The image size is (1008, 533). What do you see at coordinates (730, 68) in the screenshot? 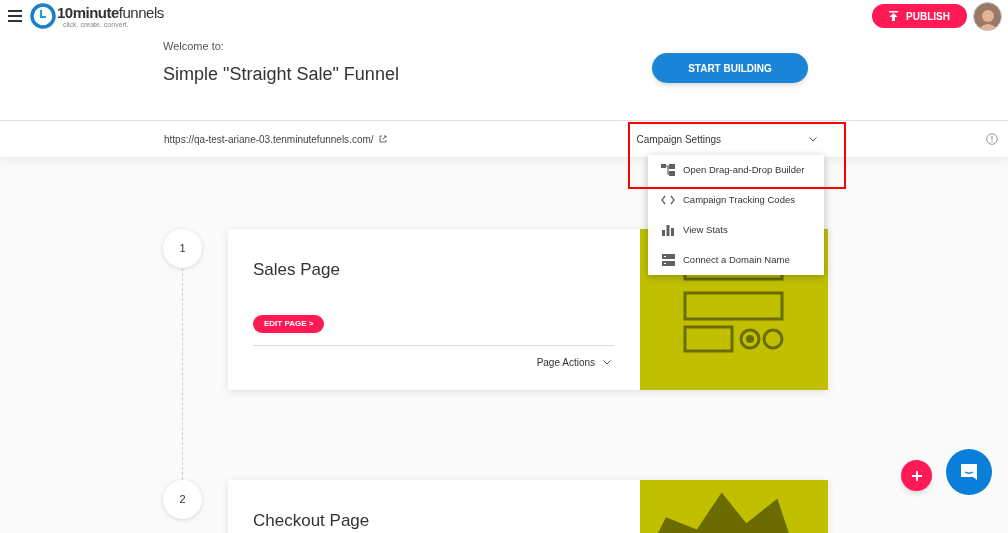
I see `start-building-button: START BUILDING` at bounding box center [730, 68].